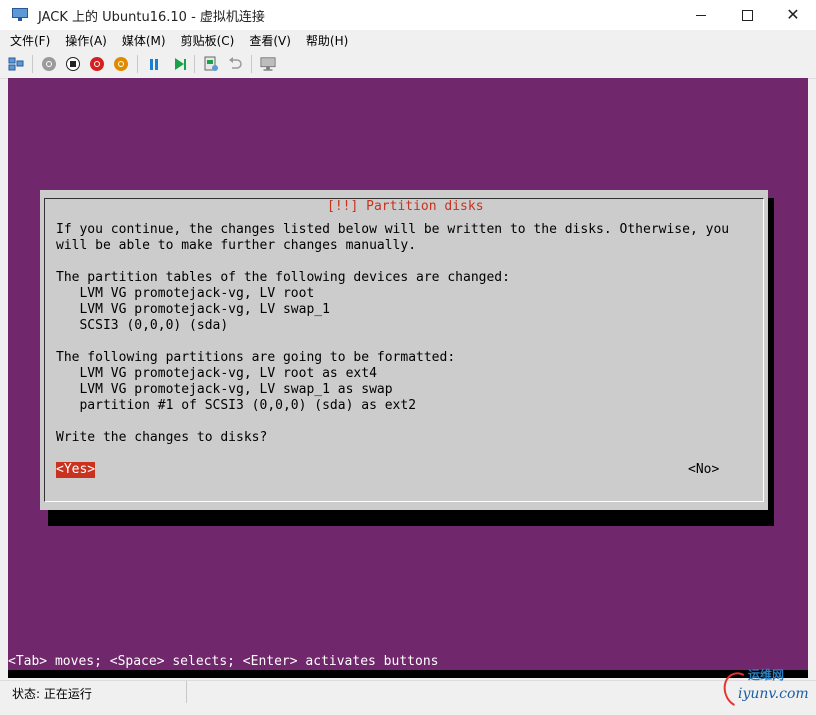 This screenshot has height=715, width=816. I want to click on menu-action: 操作(A), so click(86, 40).